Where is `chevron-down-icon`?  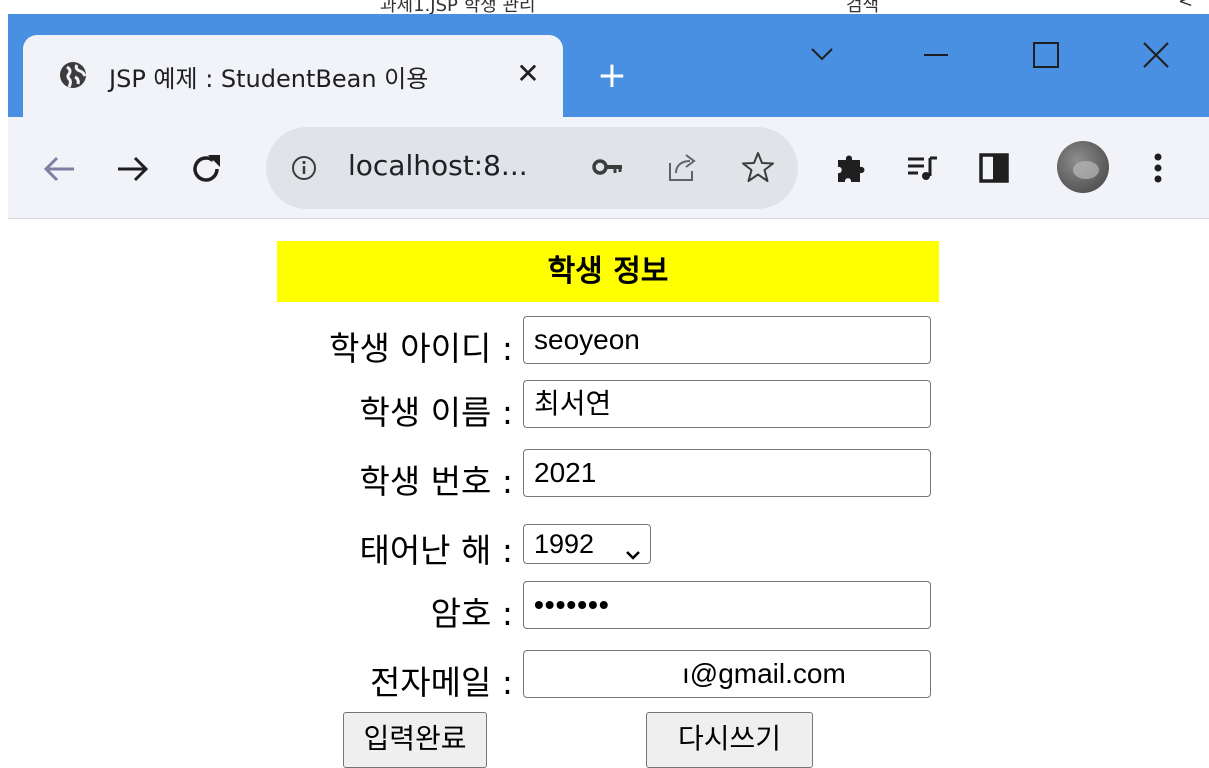
chevron-down-icon is located at coordinates (633, 548).